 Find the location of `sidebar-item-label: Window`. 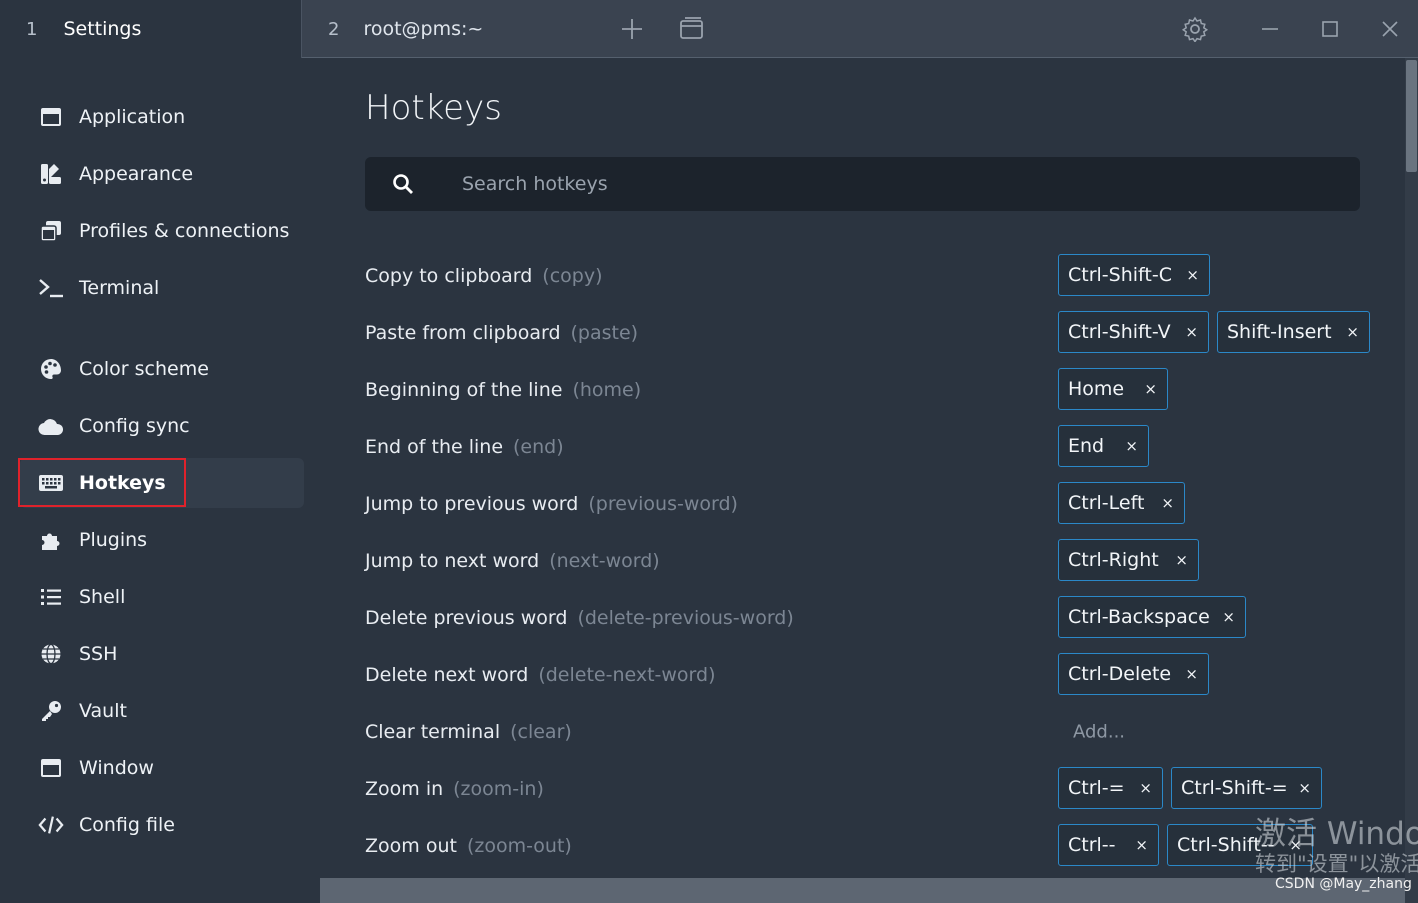

sidebar-item-label: Window is located at coordinates (116, 768).